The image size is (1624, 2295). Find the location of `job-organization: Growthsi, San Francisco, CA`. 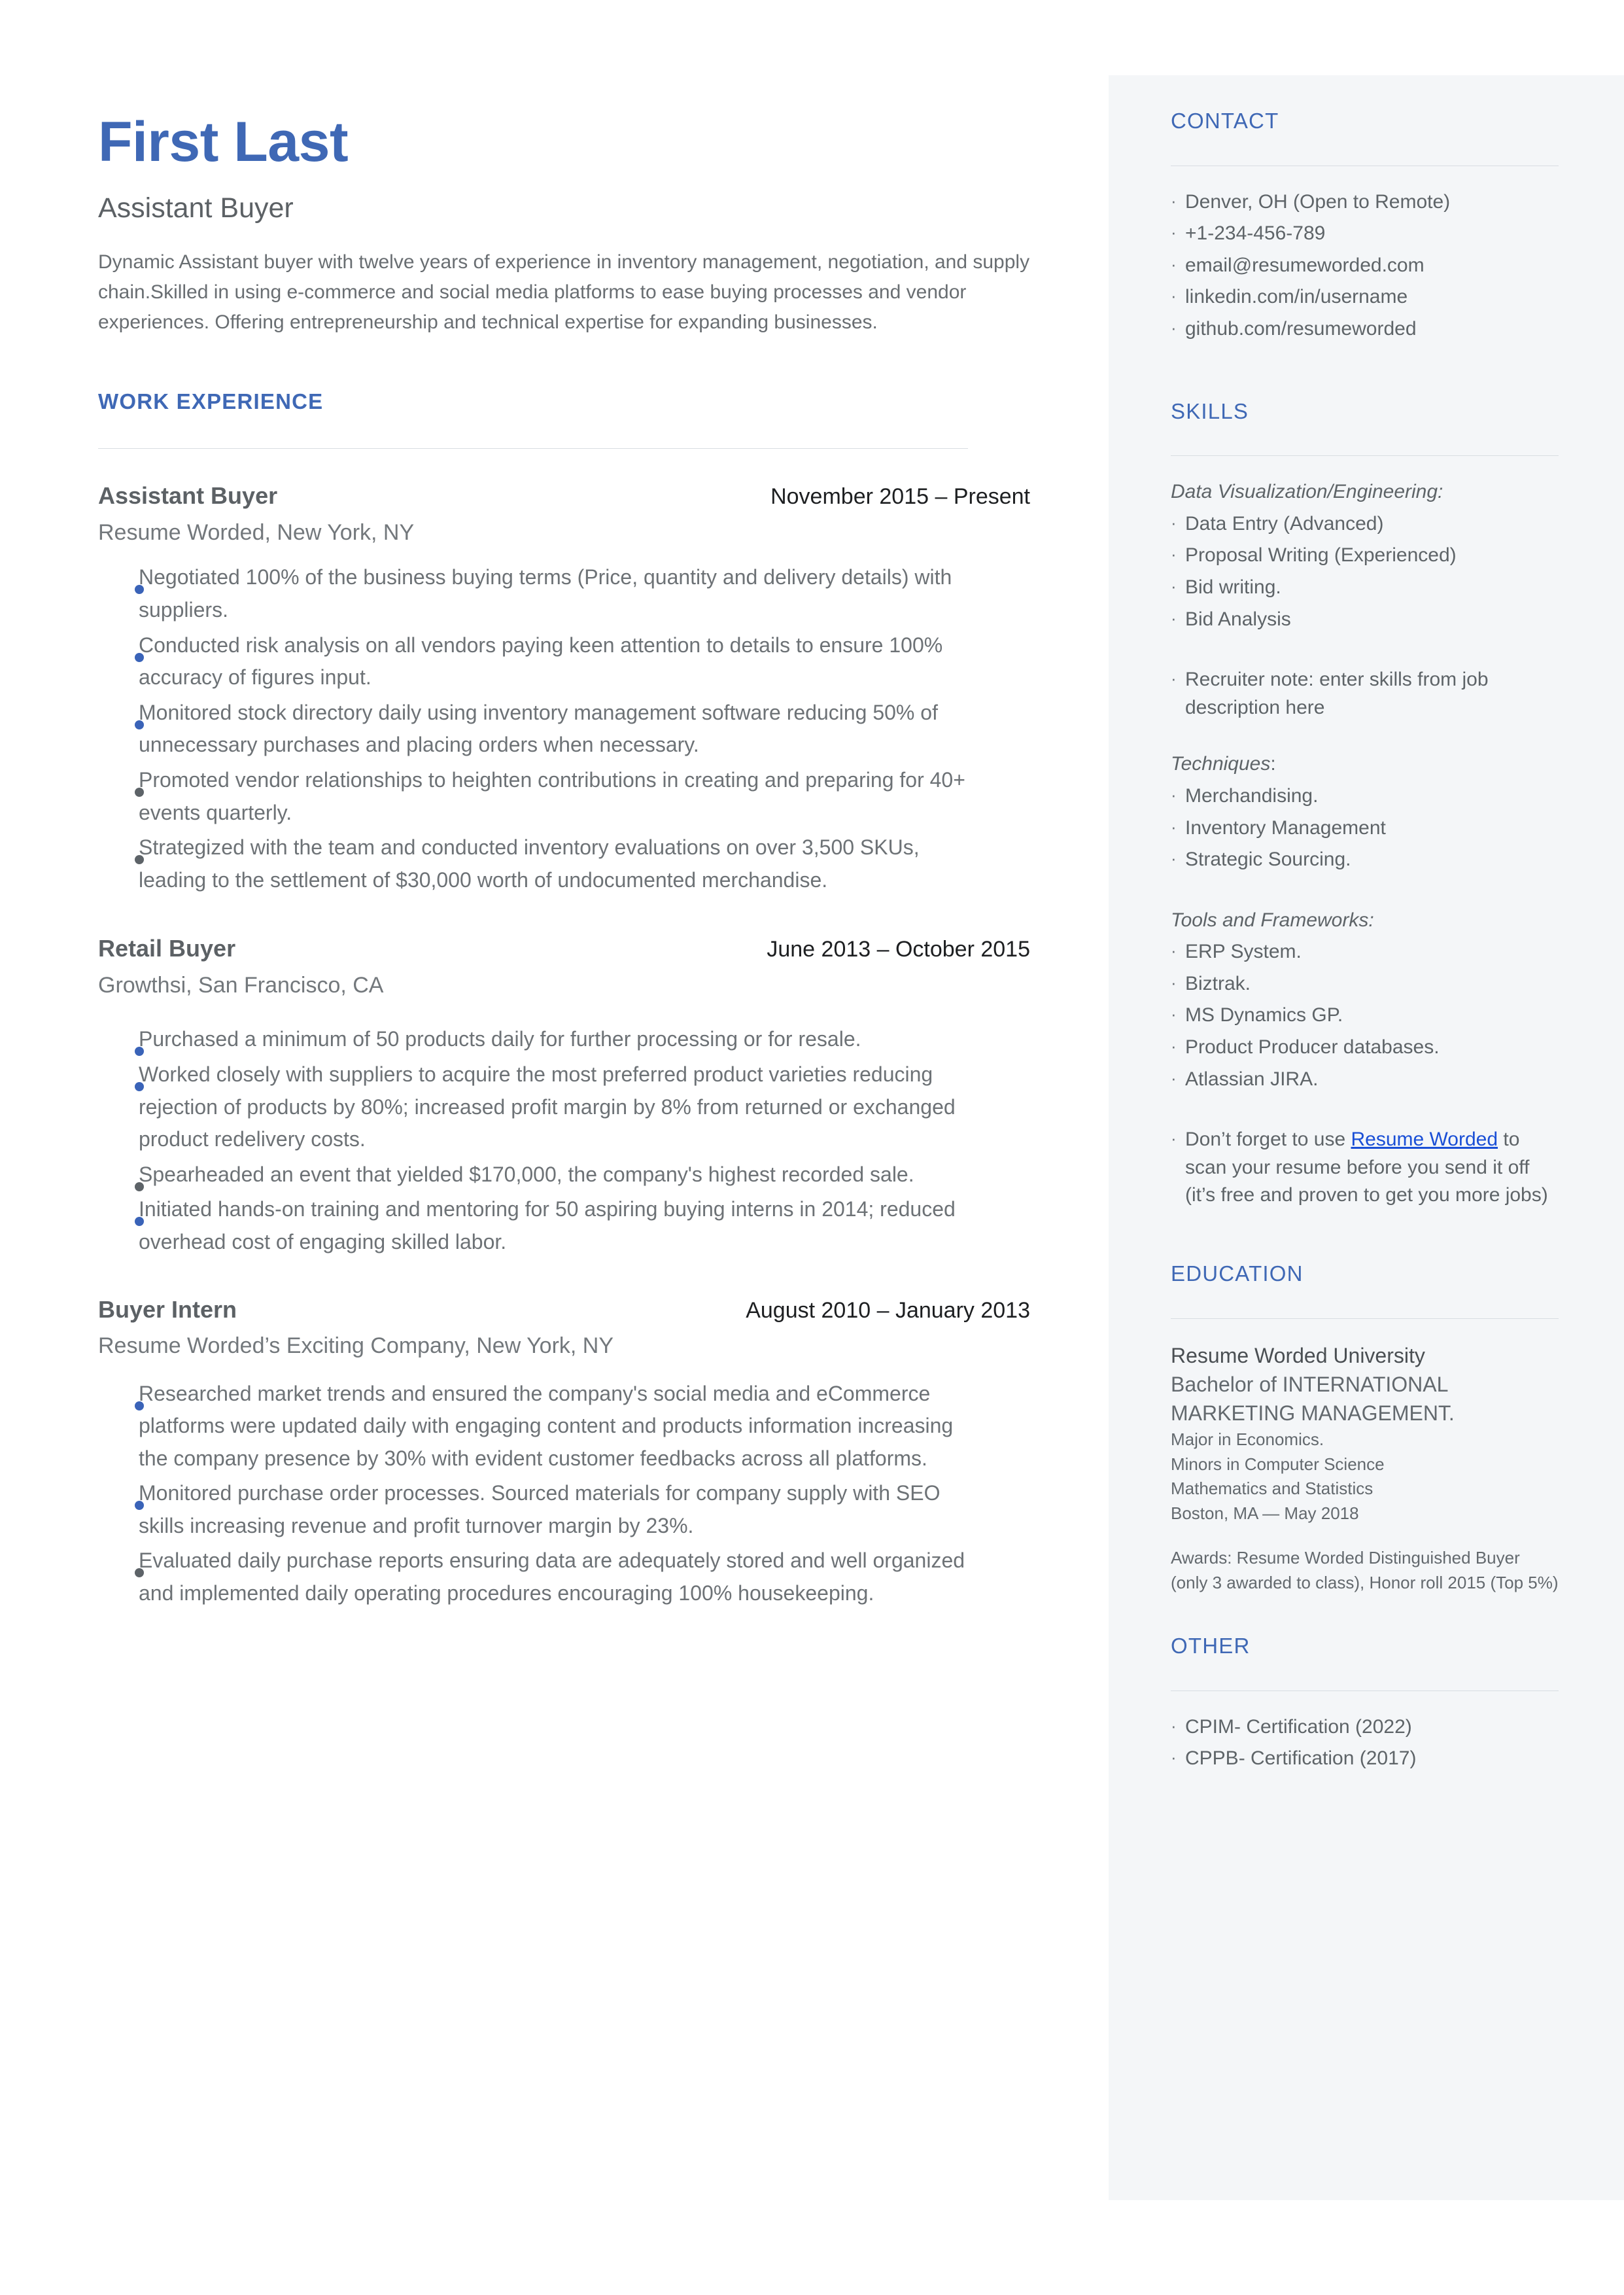

job-organization: Growthsi, San Francisco, CA is located at coordinates (241, 985).